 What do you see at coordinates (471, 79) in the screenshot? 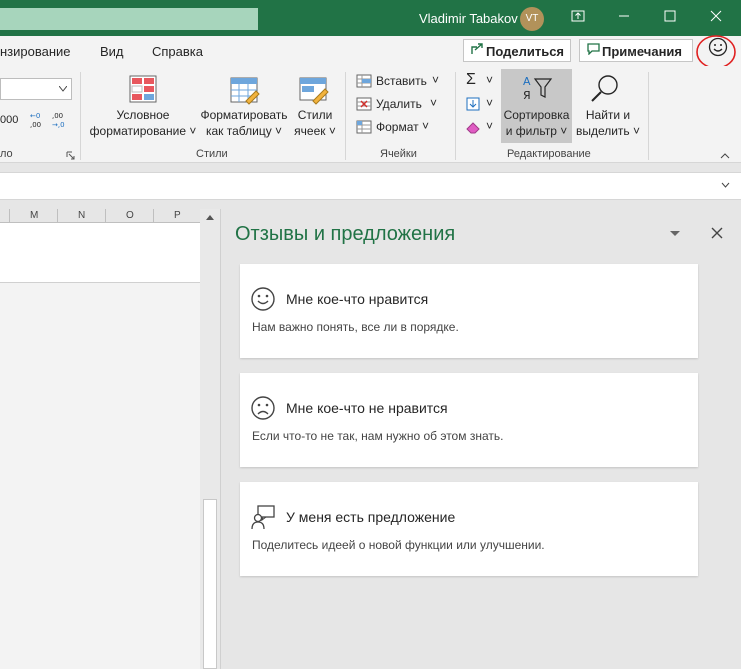
I see `sigma-icon: Σ` at bounding box center [471, 79].